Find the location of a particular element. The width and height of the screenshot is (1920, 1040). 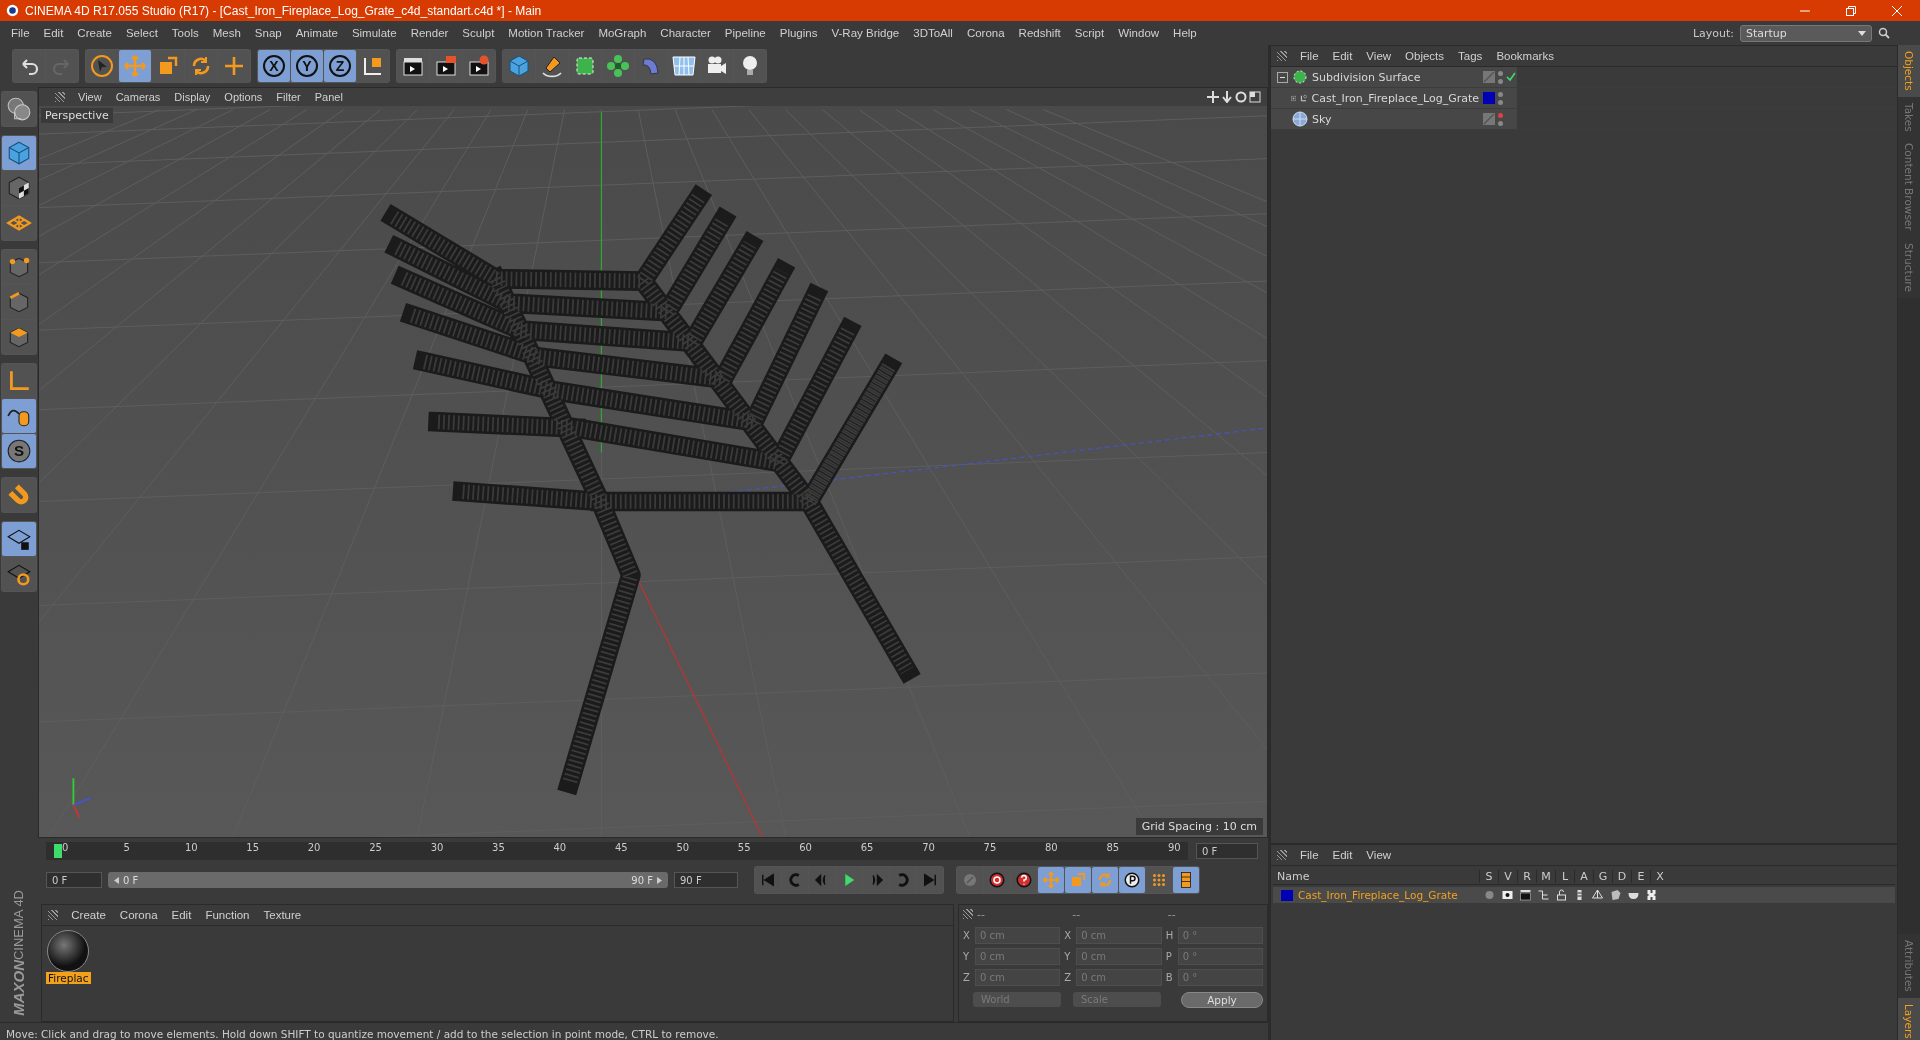

menu-item: File is located at coordinates (20, 33).